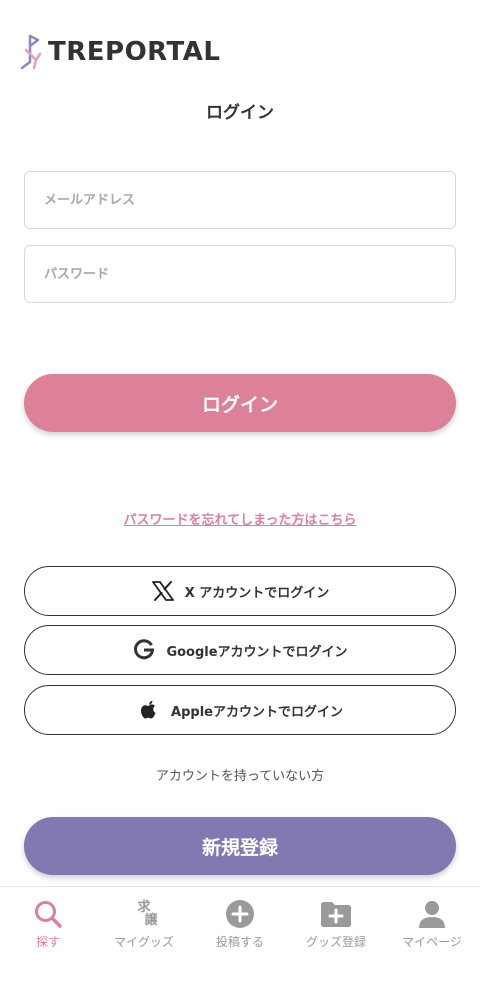  I want to click on search-icon, so click(48, 914).